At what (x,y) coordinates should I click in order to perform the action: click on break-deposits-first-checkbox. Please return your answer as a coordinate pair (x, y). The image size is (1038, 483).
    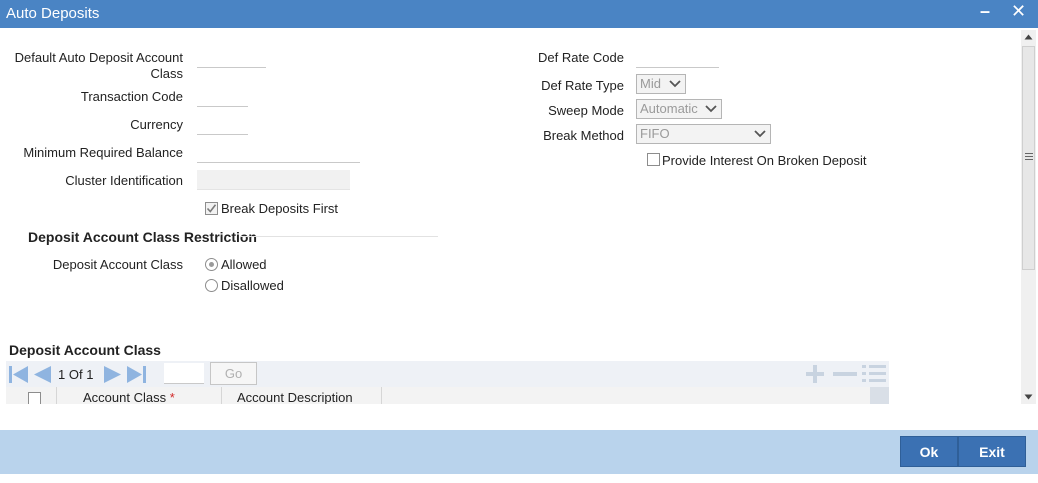
    Looking at the image, I should click on (211, 208).